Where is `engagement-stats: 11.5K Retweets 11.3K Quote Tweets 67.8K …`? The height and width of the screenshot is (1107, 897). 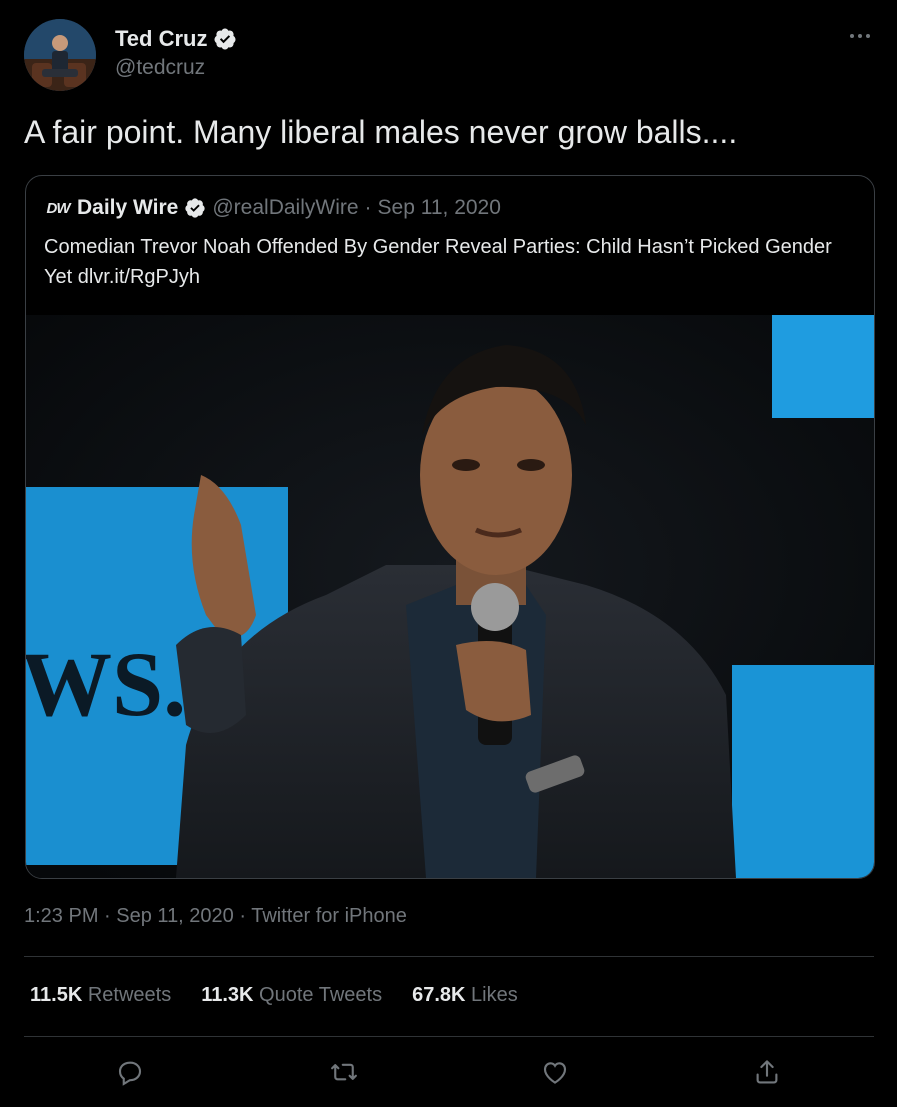 engagement-stats: 11.5K Retweets 11.3K Quote Tweets 67.8K … is located at coordinates (274, 995).